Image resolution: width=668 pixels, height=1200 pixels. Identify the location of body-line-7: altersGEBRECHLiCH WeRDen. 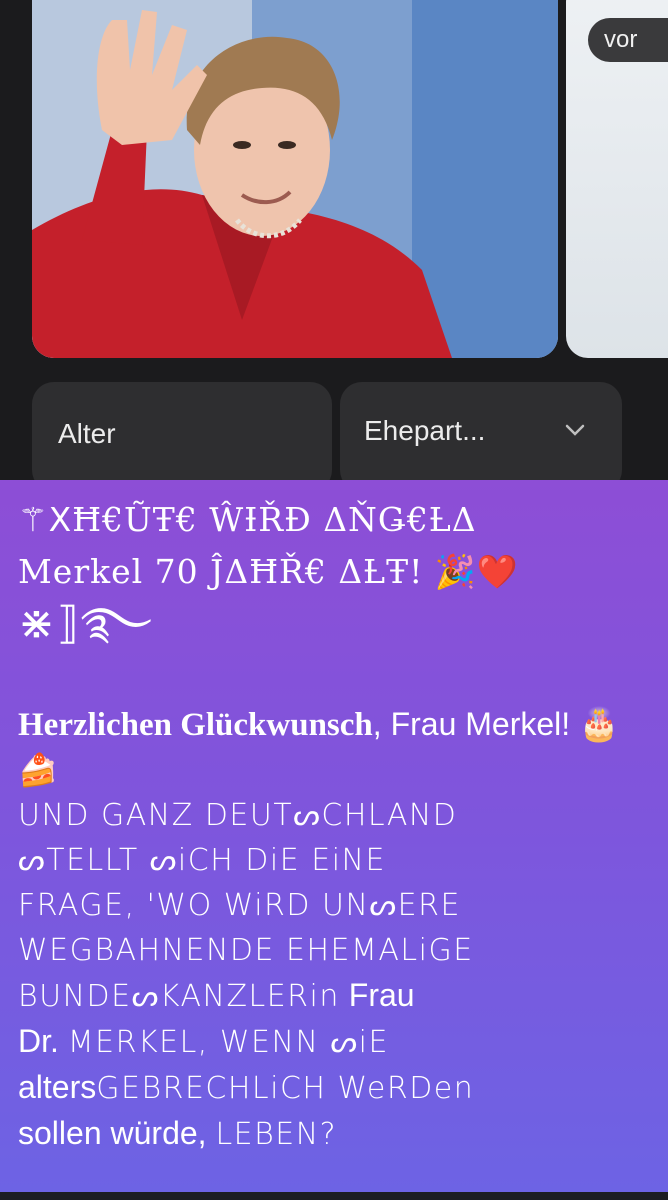
(338, 1088).